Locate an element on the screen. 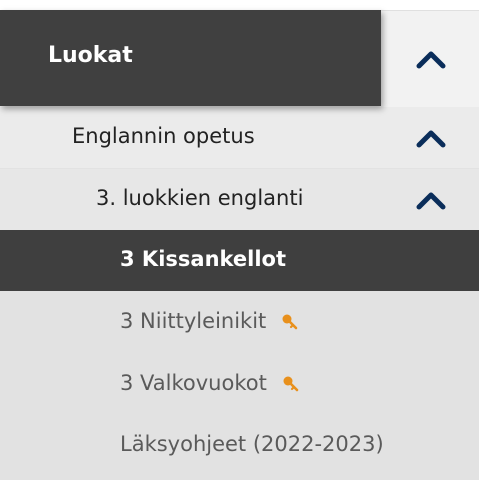 This screenshot has width=479, height=480. menu-item-3-valkovuokot: 3 Valkovuokot is located at coordinates (239, 384).